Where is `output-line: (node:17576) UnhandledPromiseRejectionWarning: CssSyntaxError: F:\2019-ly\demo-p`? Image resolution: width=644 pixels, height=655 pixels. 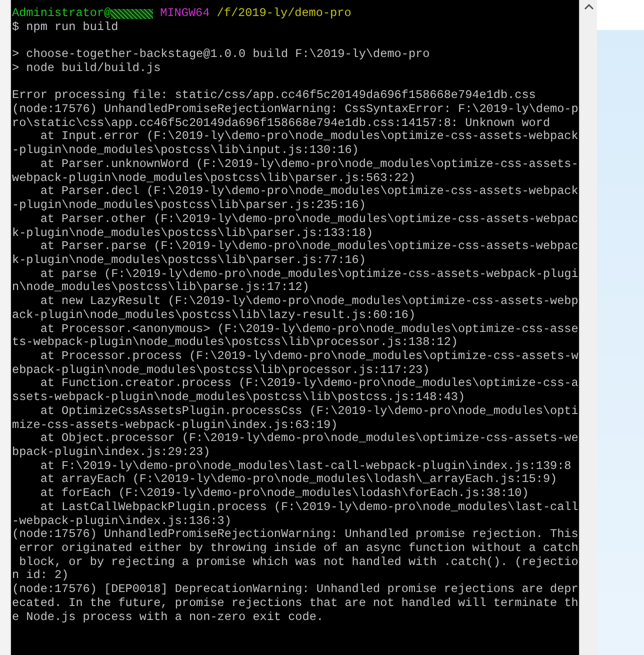 output-line: (node:17576) UnhandledPromiseRejectionWarning: CssSyntaxError: F:\2019-ly\demo-p is located at coordinates (295, 110).